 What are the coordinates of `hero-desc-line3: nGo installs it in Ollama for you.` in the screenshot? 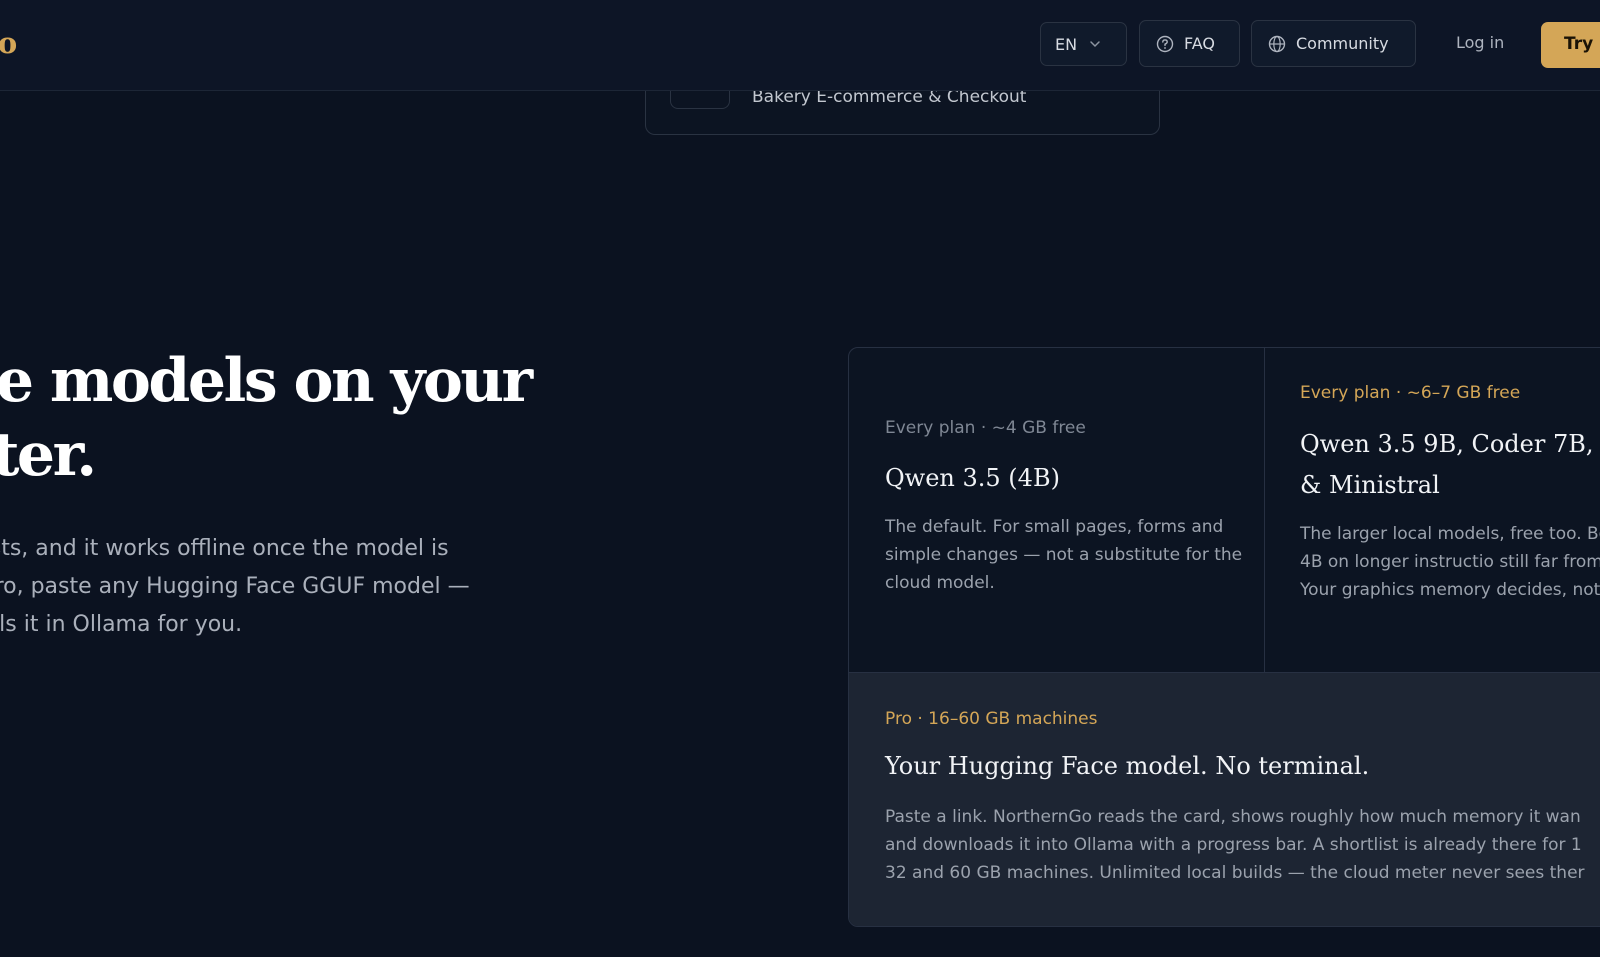 It's located at (121, 624).